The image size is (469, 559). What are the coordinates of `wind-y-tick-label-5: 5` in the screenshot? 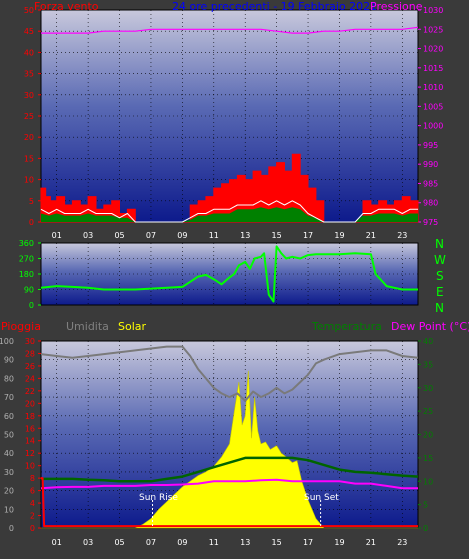 It's located at (31, 201).